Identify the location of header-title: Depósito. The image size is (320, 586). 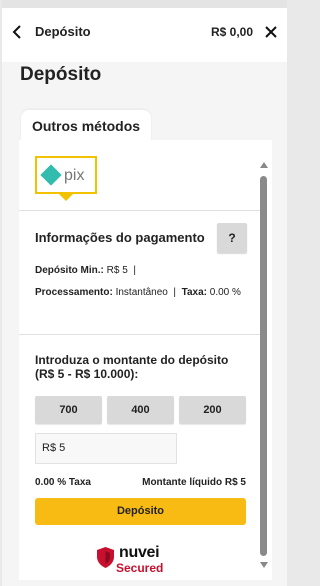
(63, 31).